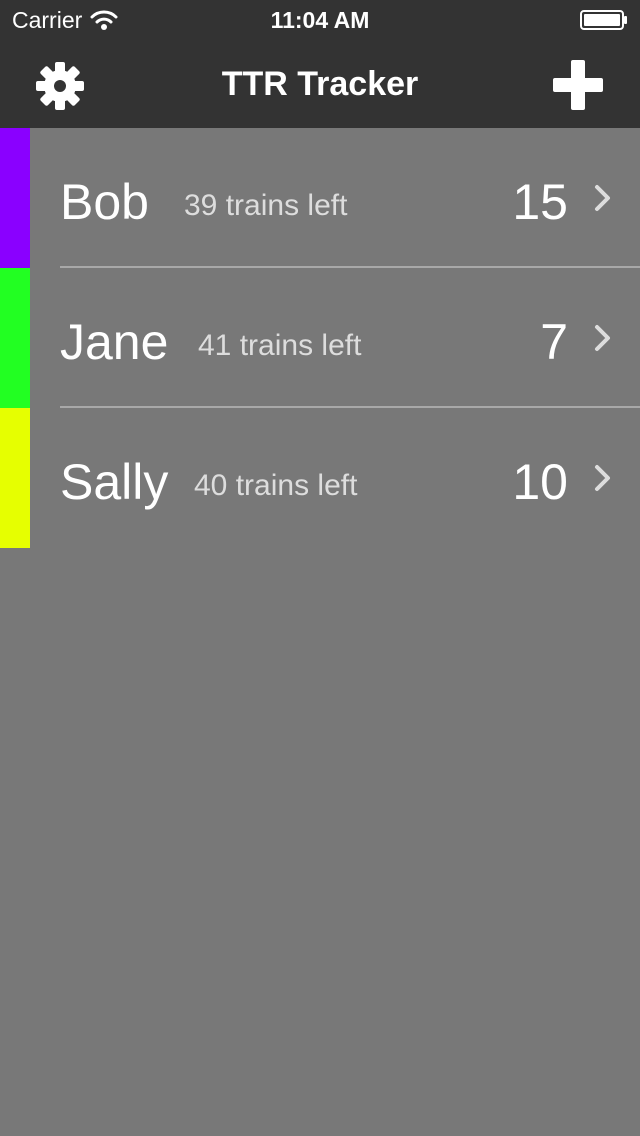 Image resolution: width=640 pixels, height=1136 pixels. I want to click on player-row: Jane 41 trains left 7, so click(320, 338).